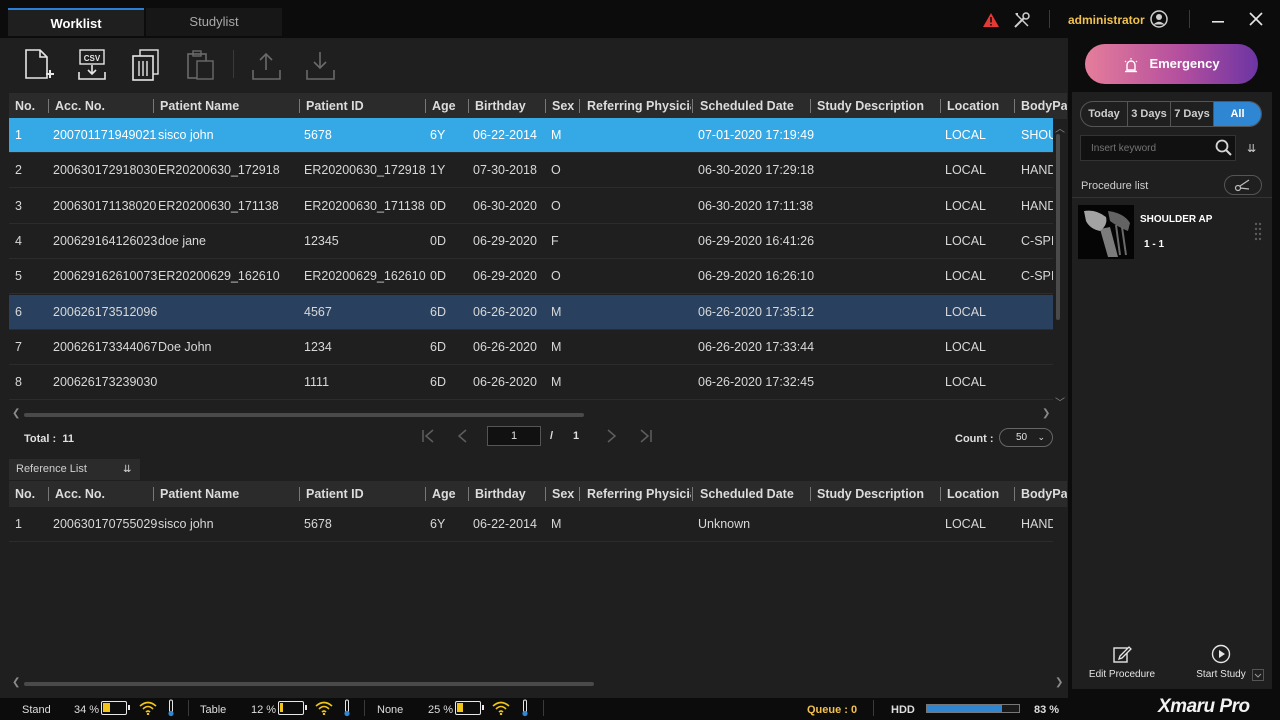 The height and width of the screenshot is (720, 1280). What do you see at coordinates (74, 469) in the screenshot?
I see `reference-list-tab: Reference List ⇊` at bounding box center [74, 469].